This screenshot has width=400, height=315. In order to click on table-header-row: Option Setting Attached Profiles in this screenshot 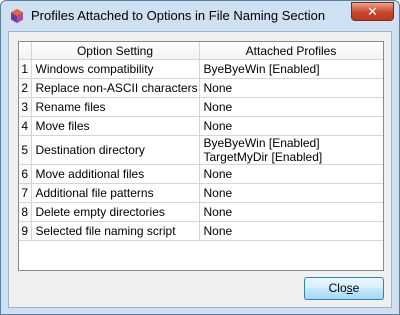, I will do `click(201, 51)`.